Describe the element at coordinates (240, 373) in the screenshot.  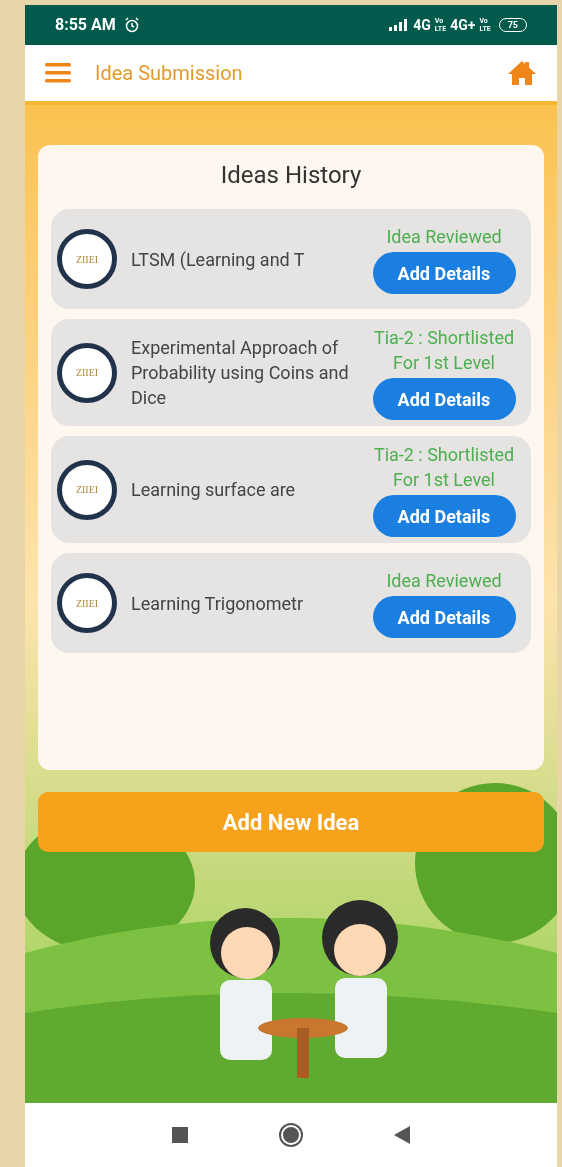
I see `idea-title: Experimental Approach of Probability using Coins and Dice` at that location.